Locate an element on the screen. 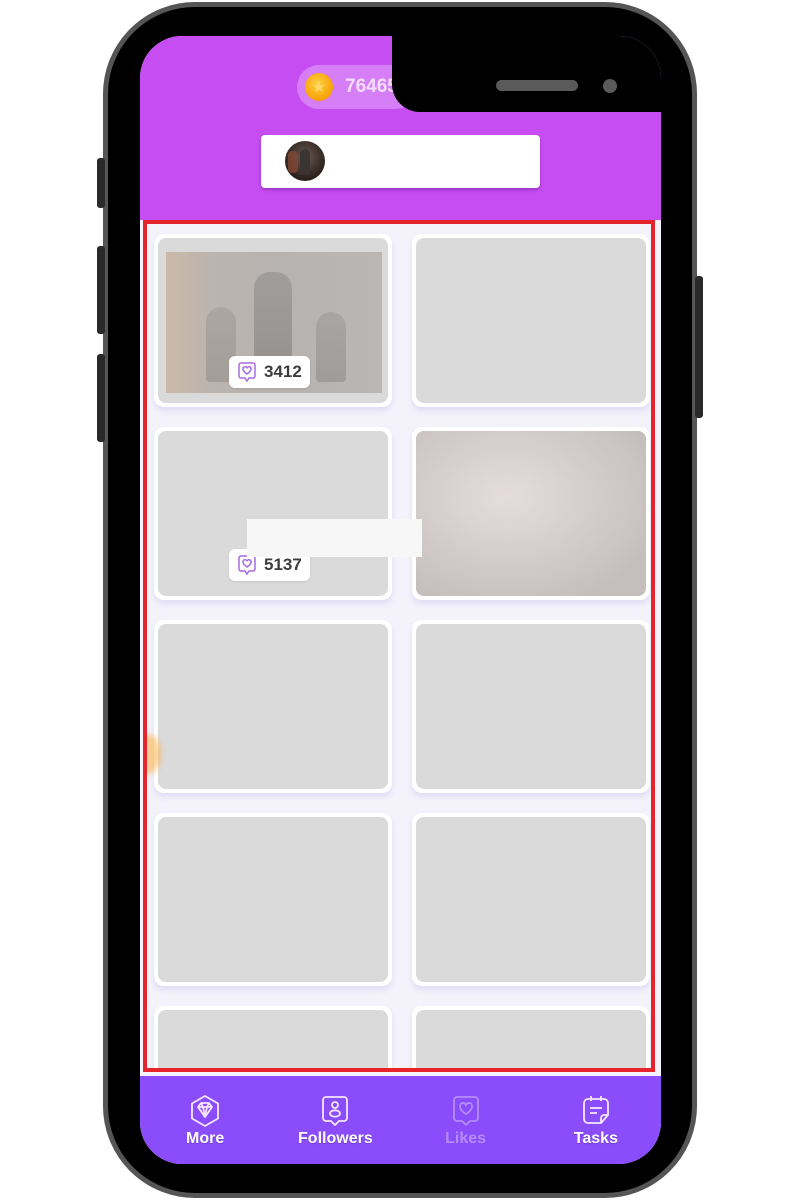  nav-item-likes: Likes is located at coordinates (466, 1112).